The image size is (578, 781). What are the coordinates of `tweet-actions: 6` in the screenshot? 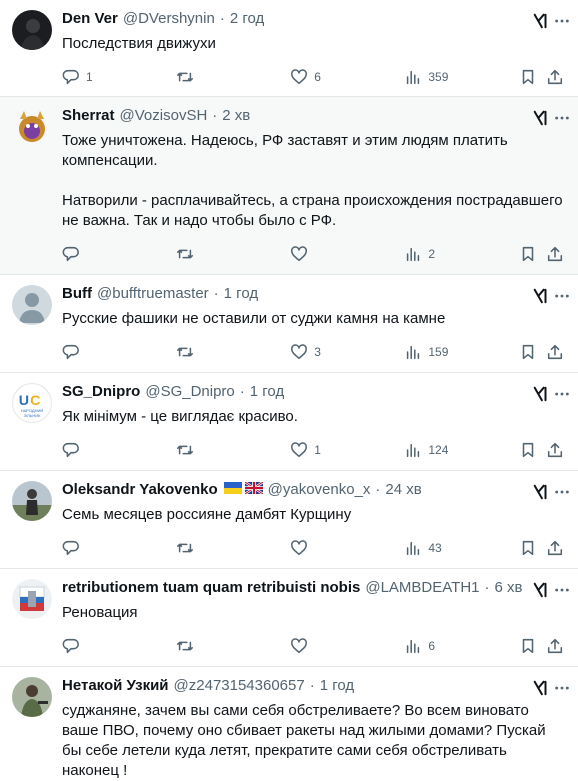 It's located at (313, 646).